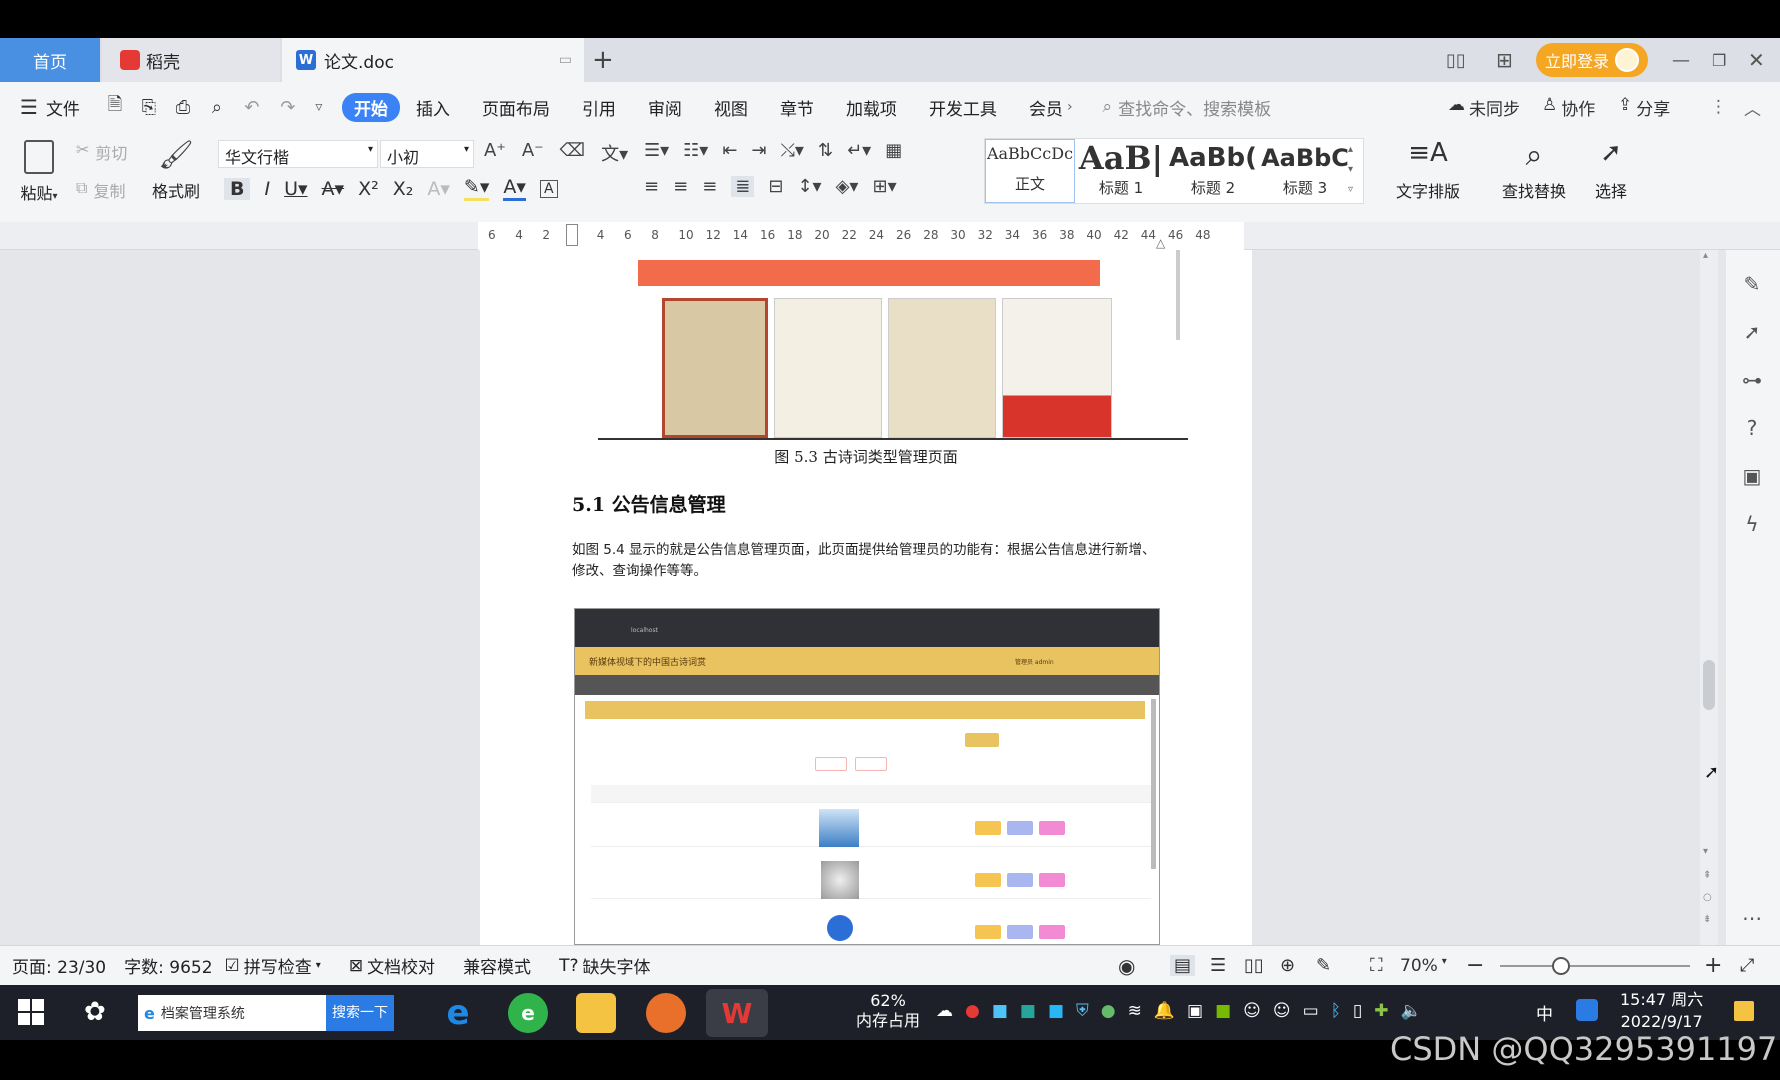  Describe the element at coordinates (1287, 965) in the screenshot. I see `web-view-icon: ⊕` at that location.